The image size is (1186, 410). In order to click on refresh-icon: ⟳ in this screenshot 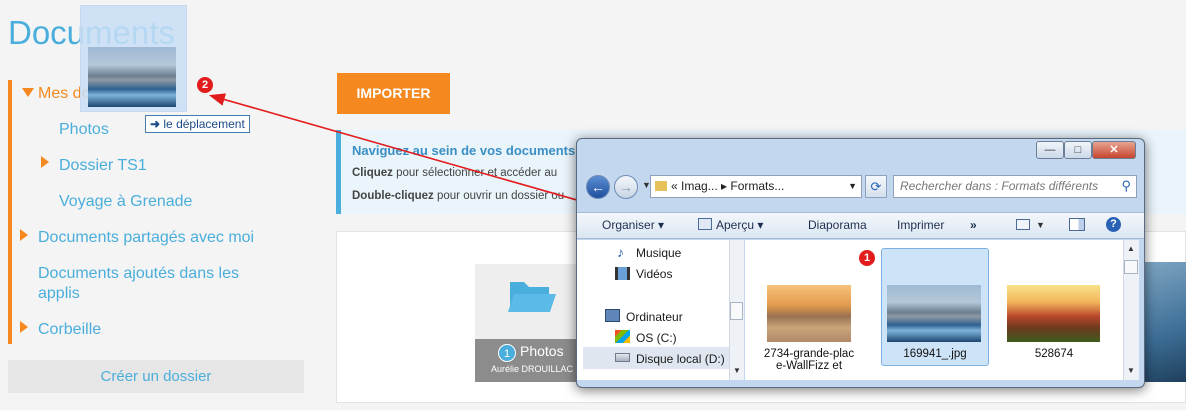, I will do `click(876, 186)`.